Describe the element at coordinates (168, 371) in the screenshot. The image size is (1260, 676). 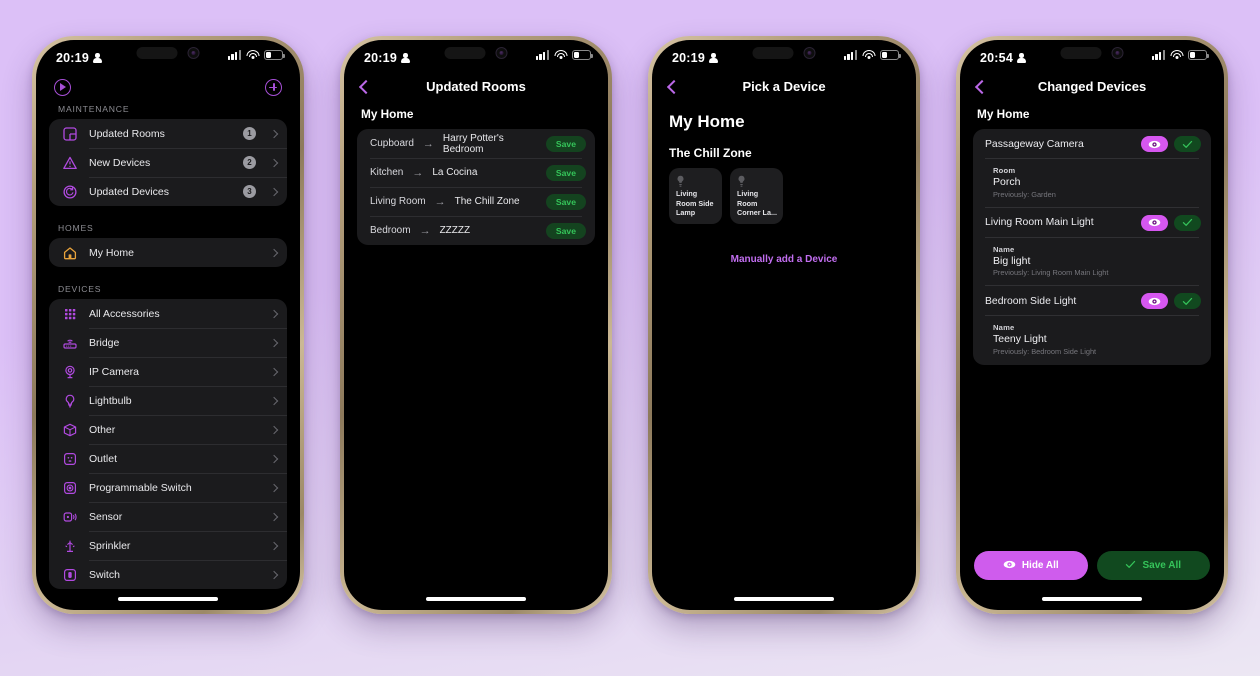
I see `sidebar-item-ip-camera: IP Camera` at that location.